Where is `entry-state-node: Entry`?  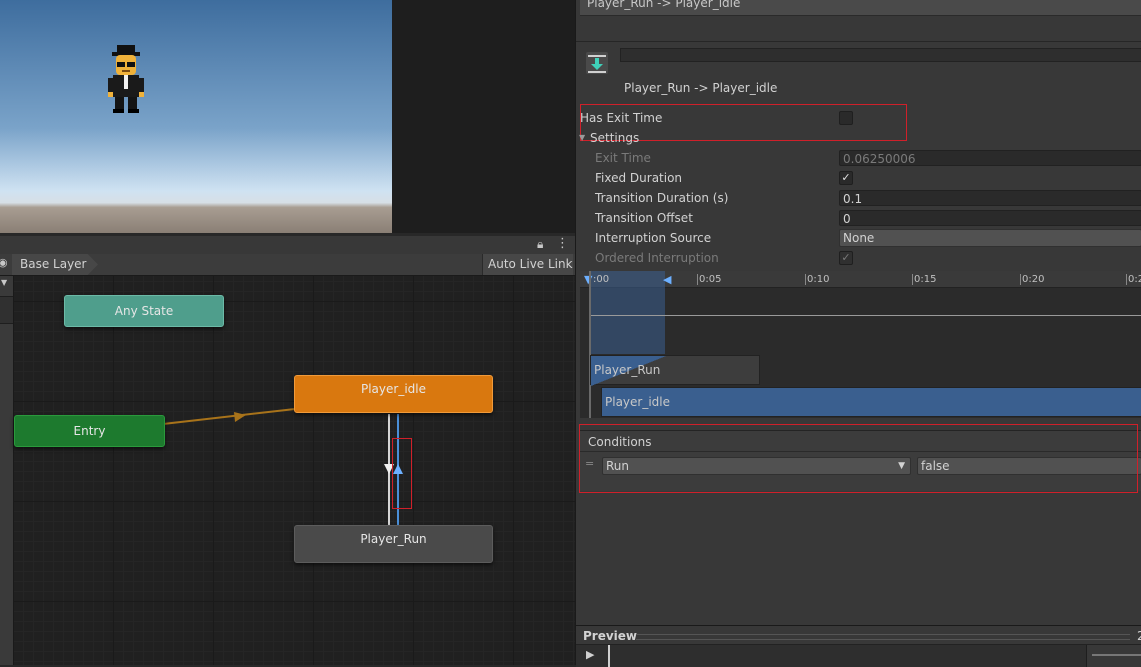 entry-state-node: Entry is located at coordinates (89, 431).